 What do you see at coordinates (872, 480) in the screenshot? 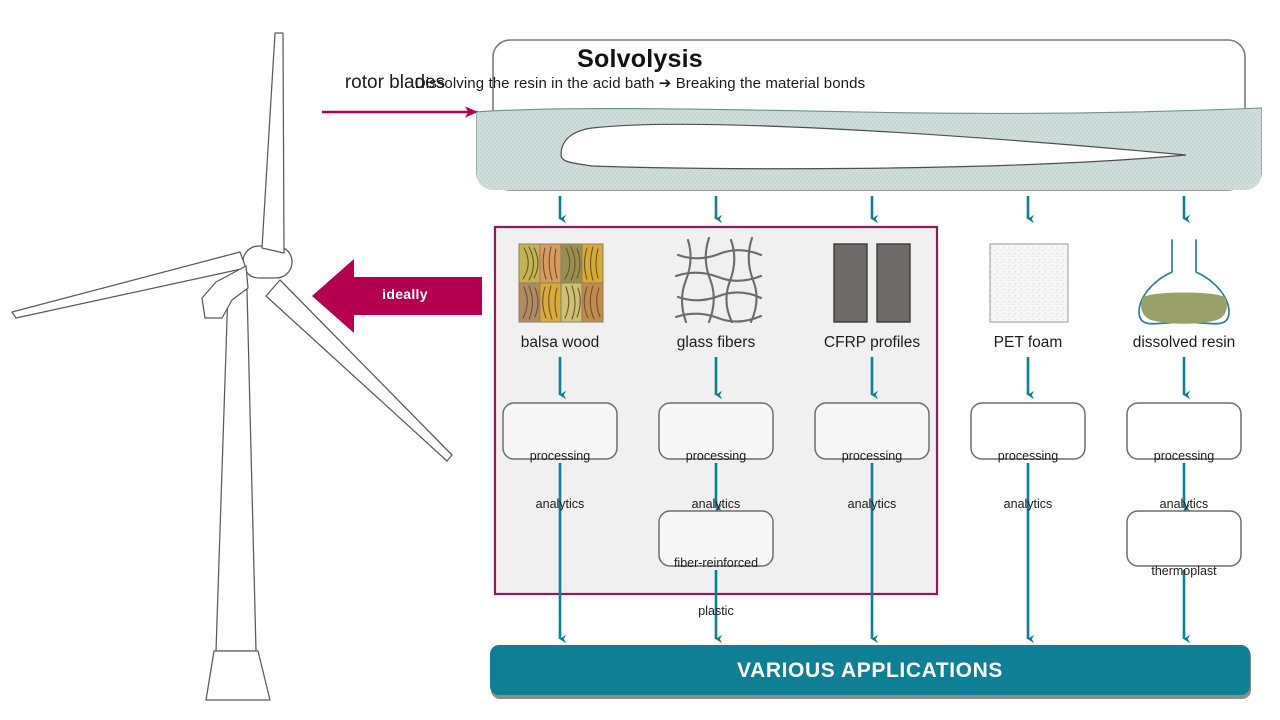
I see `processing-box-text-cfrp: processing analytics` at bounding box center [872, 480].